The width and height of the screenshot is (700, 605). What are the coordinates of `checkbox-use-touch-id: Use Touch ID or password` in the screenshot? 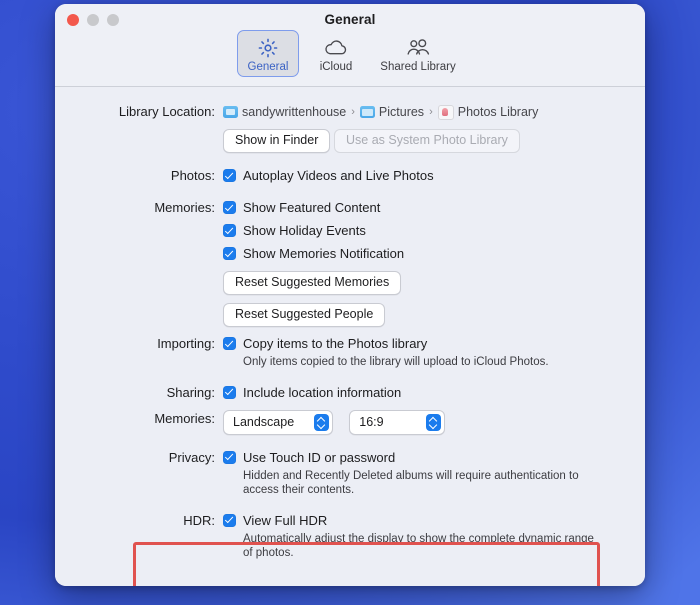 It's located at (434, 458).